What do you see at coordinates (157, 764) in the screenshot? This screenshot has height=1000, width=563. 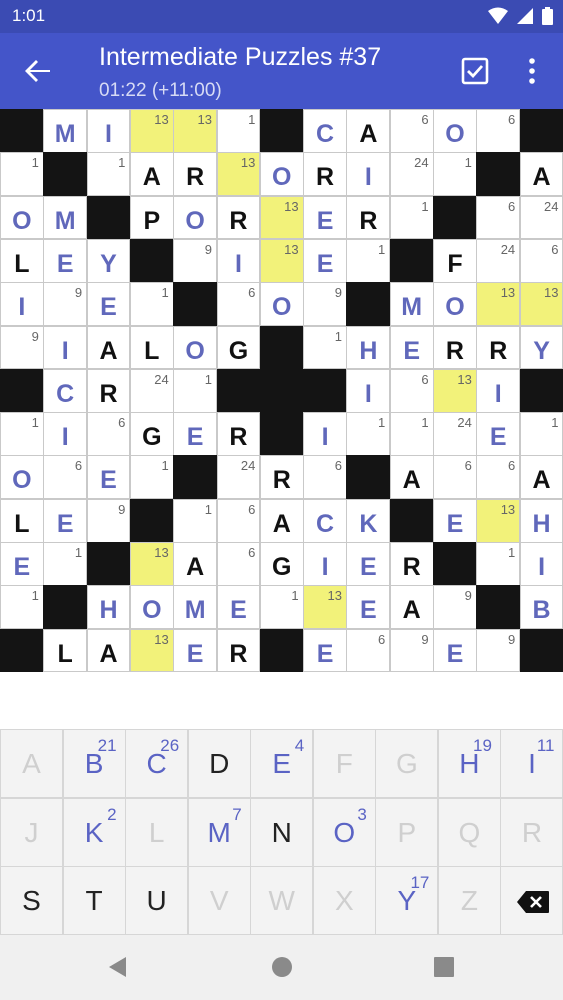 I see `key-c: C 26` at bounding box center [157, 764].